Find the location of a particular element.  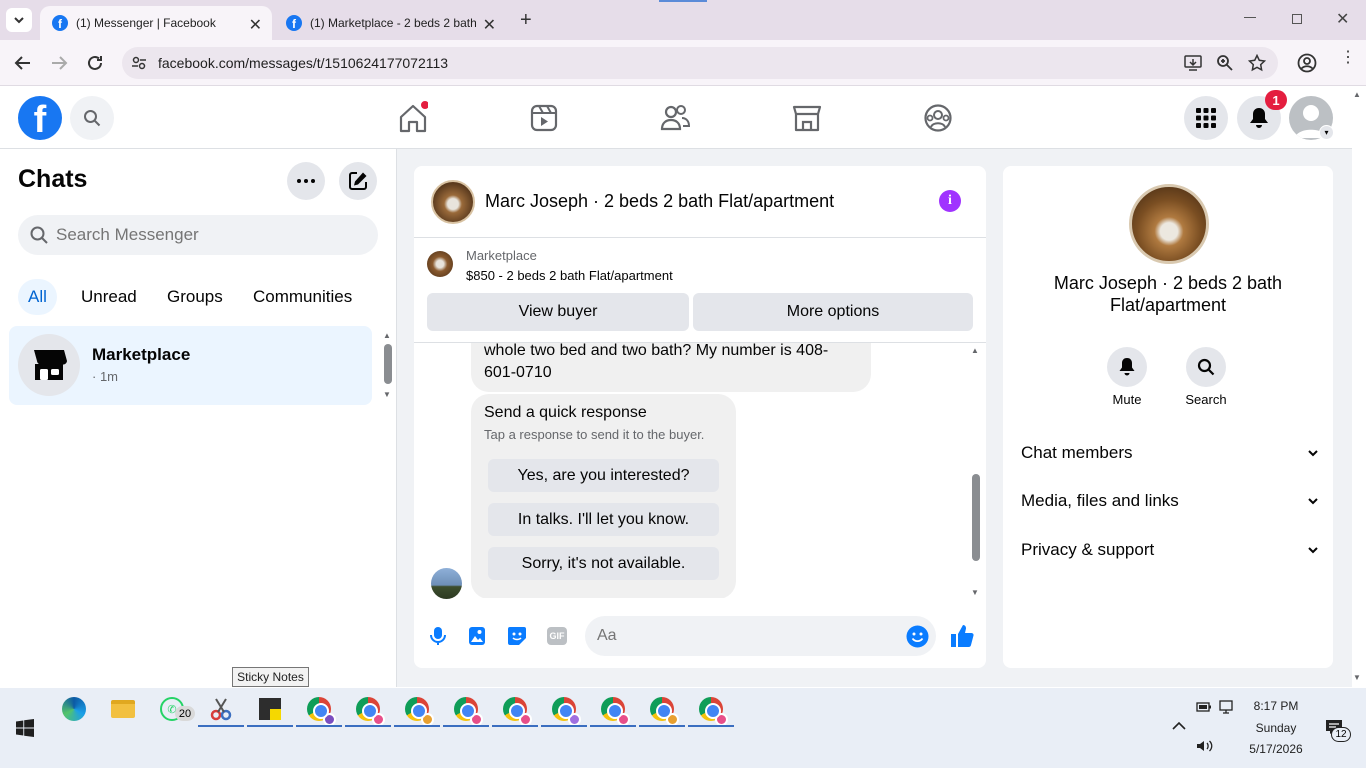

messenger-search-input is located at coordinates (206, 235).